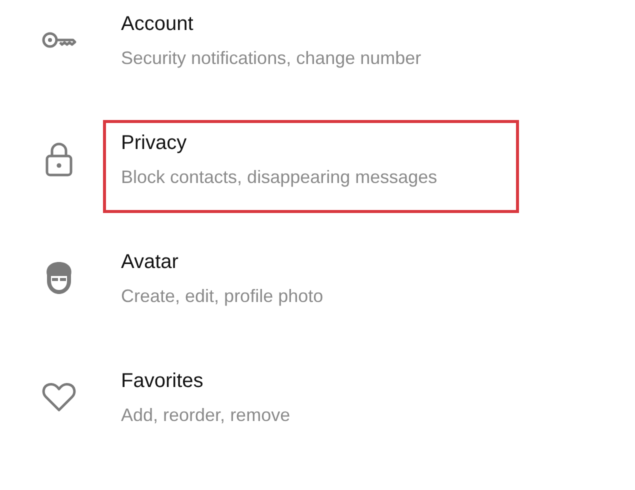  Describe the element at coordinates (59, 397) in the screenshot. I see `heart-icon` at that location.